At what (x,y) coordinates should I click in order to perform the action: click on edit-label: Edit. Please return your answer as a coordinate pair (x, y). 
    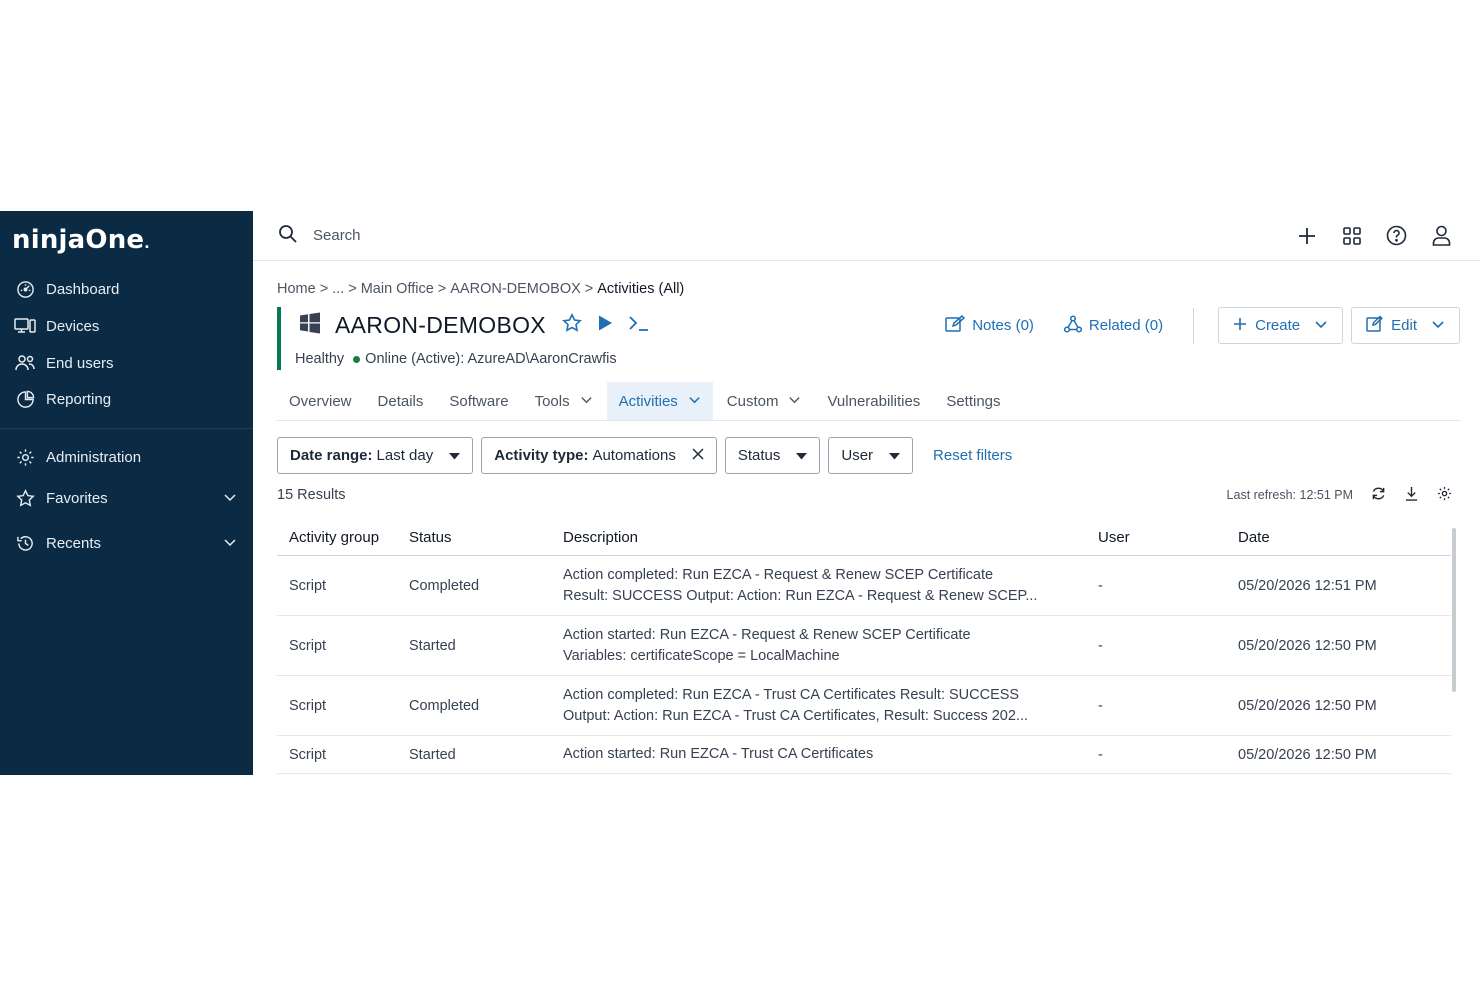
    Looking at the image, I should click on (1404, 325).